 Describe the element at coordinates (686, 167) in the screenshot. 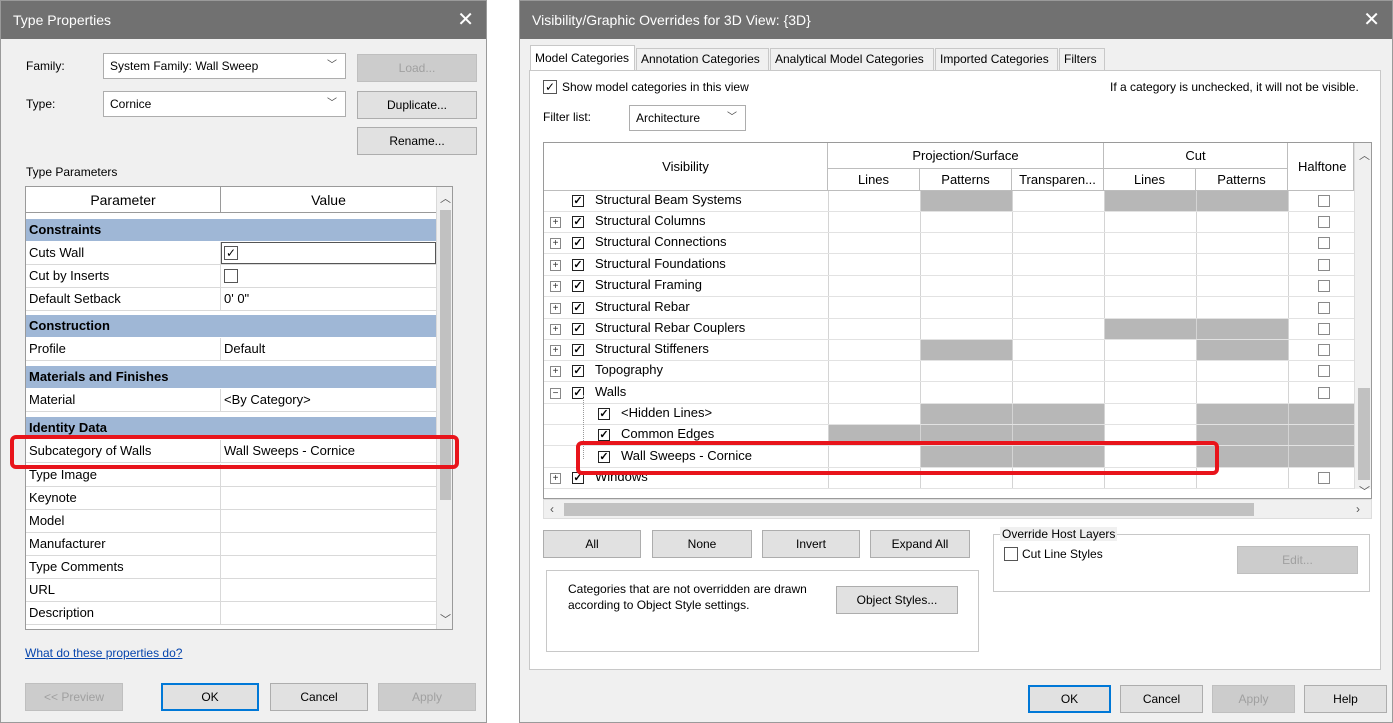

I see `header-visibility: Visibility` at that location.